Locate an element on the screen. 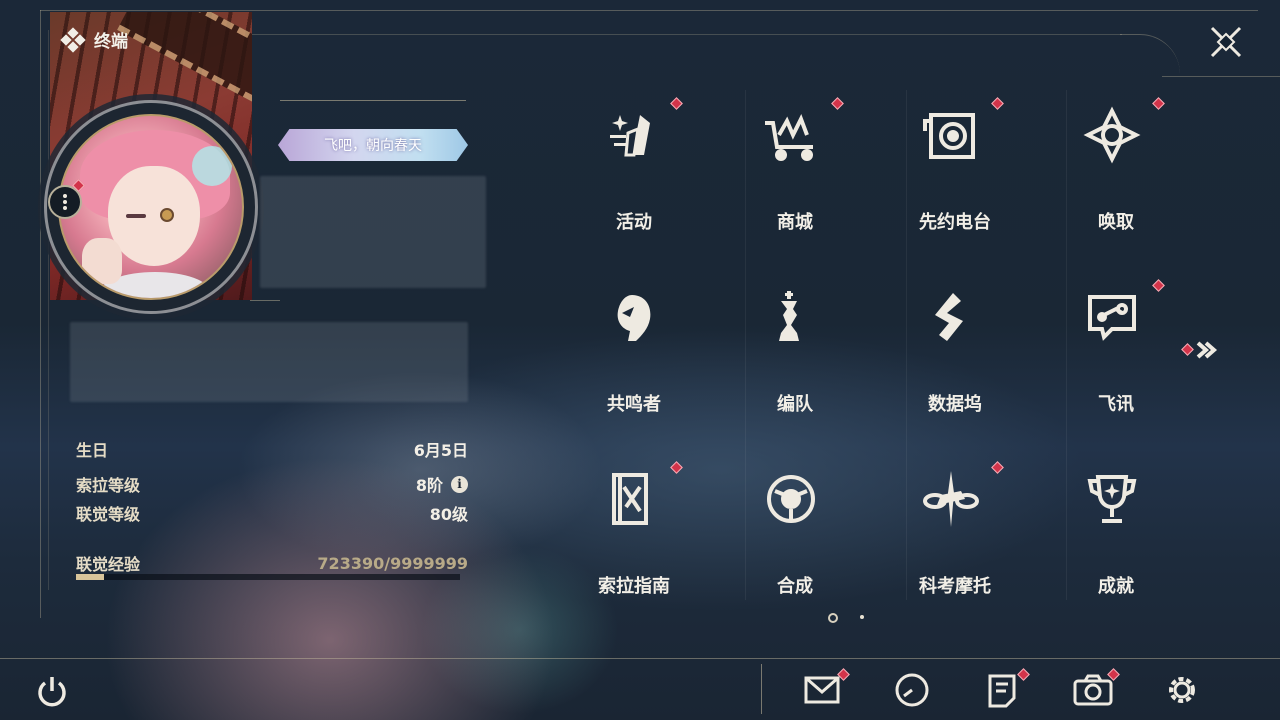 Image resolution: width=1280 pixels, height=720 pixels. more-dots-icon is located at coordinates (65, 202).